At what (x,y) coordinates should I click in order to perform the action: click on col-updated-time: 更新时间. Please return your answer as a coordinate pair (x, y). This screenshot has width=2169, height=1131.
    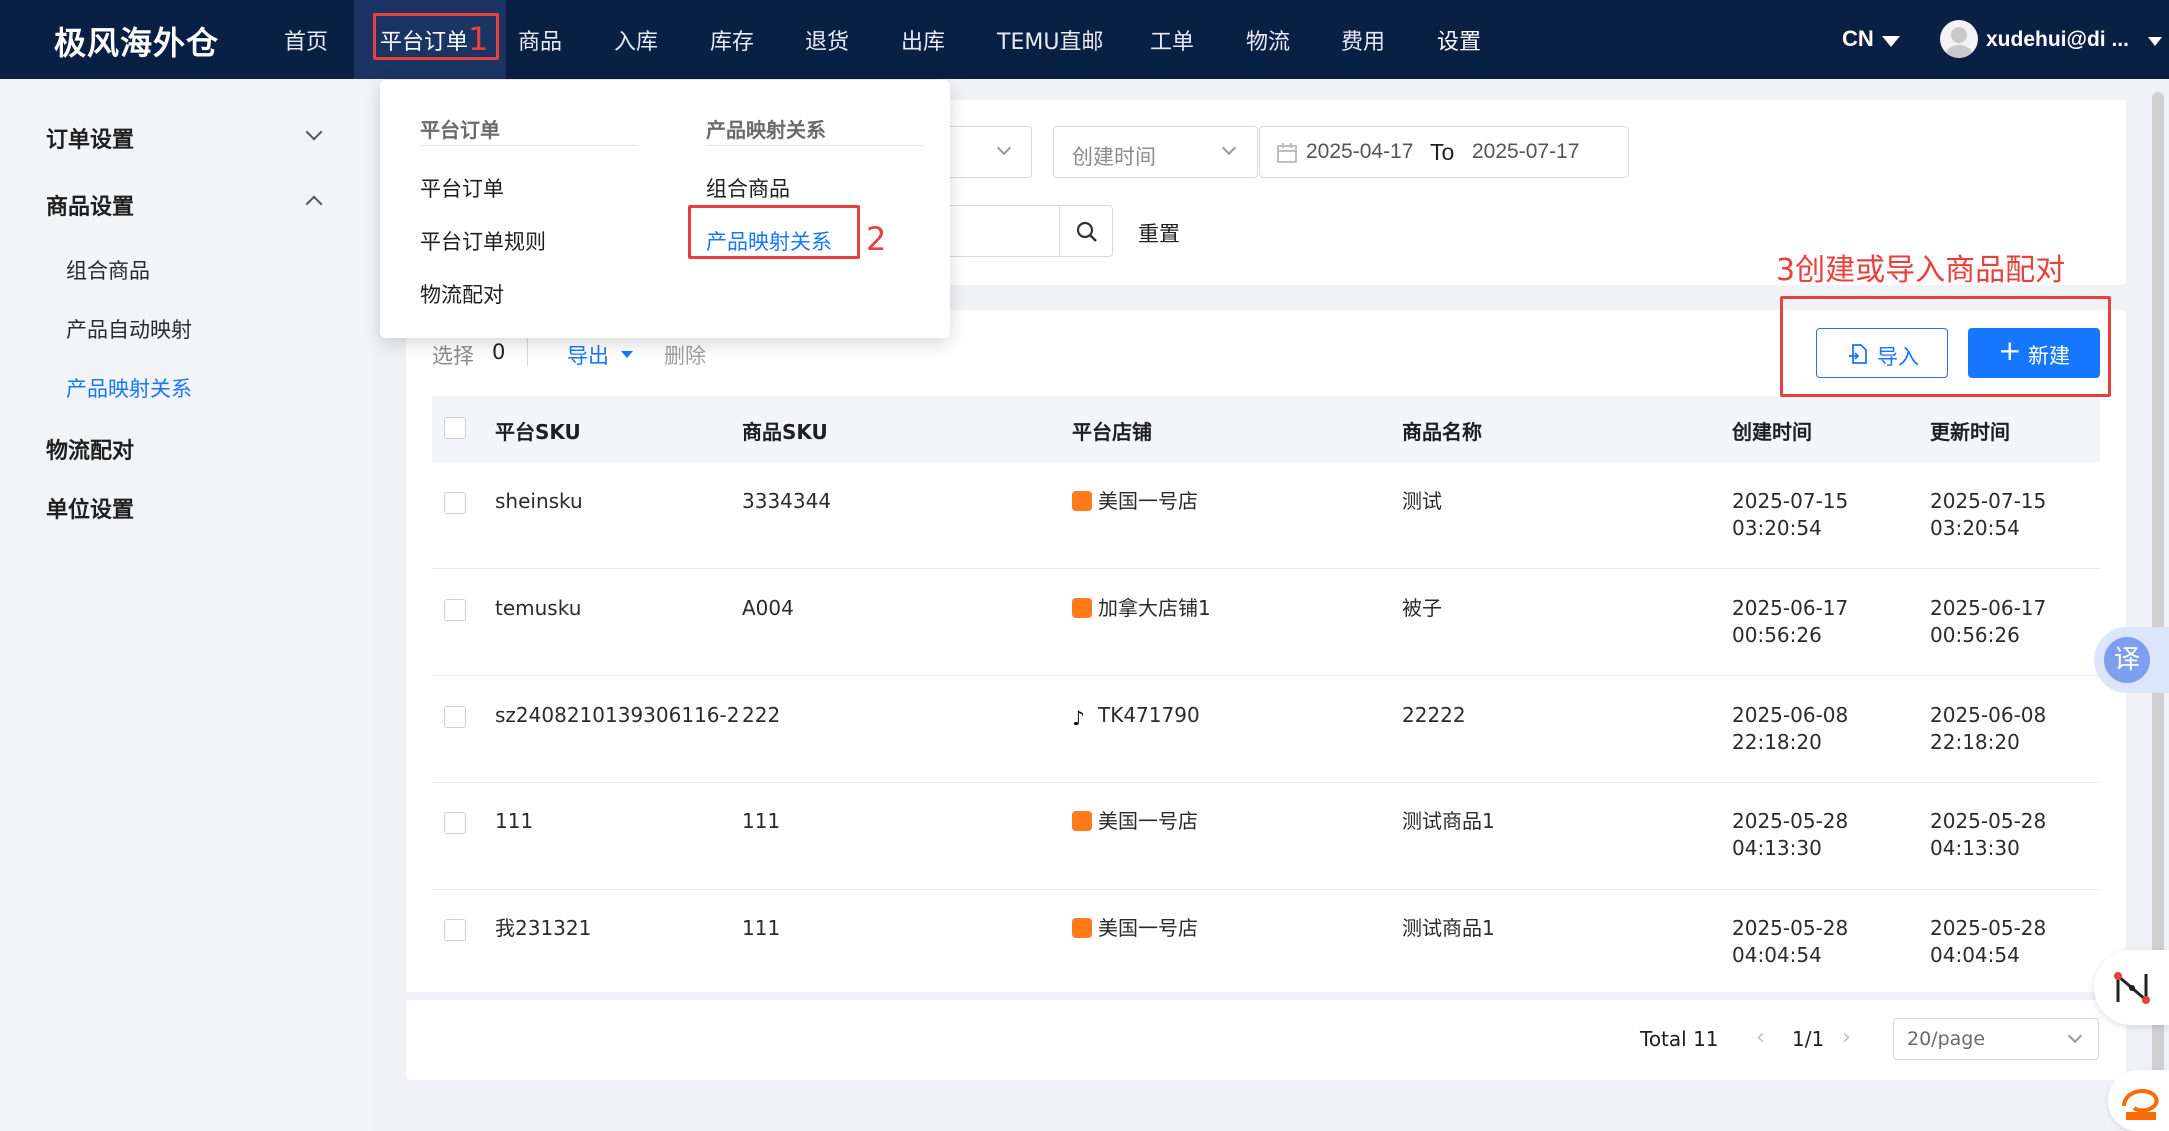
    Looking at the image, I should click on (1970, 432).